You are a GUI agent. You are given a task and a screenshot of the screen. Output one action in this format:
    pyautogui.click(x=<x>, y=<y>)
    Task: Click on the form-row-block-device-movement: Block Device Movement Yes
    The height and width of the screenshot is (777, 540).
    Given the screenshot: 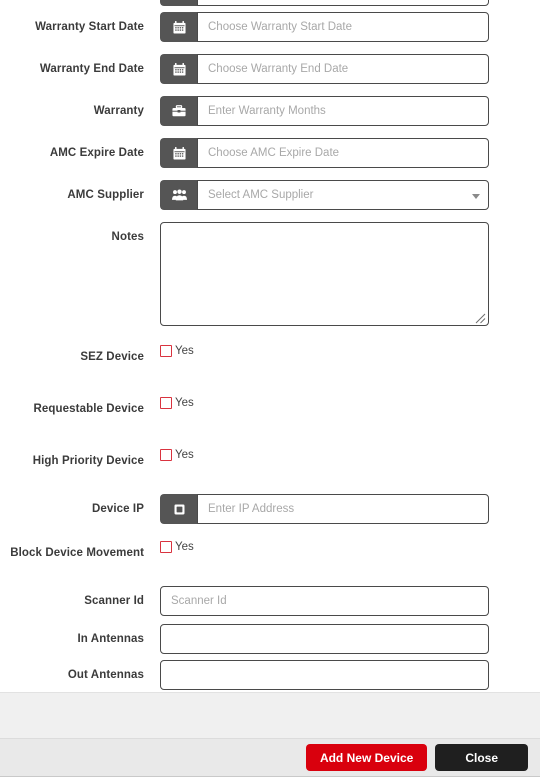 What is the action you would take?
    pyautogui.click(x=270, y=553)
    